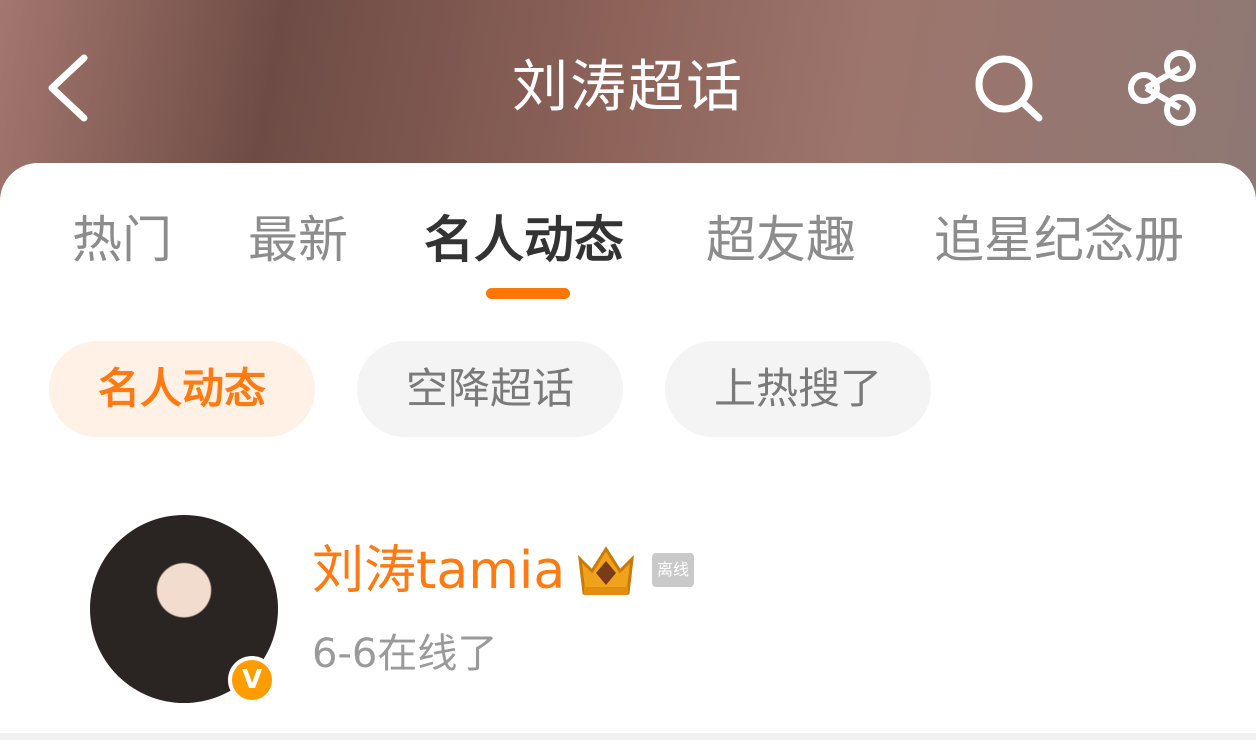  Describe the element at coordinates (528, 293) in the screenshot. I see `active-tab-indicator` at that location.